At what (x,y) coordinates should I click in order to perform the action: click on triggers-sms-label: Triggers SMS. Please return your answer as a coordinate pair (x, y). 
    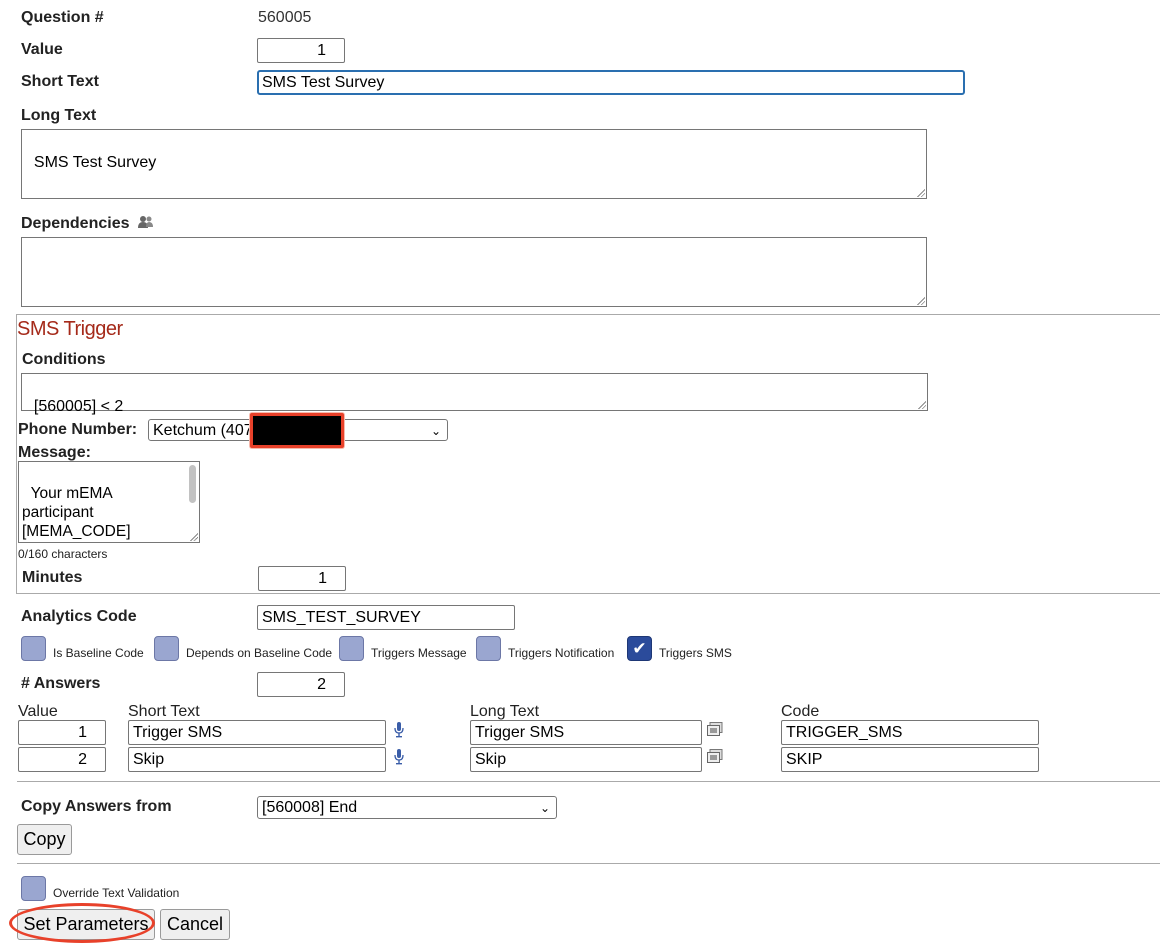
    Looking at the image, I should click on (695, 653).